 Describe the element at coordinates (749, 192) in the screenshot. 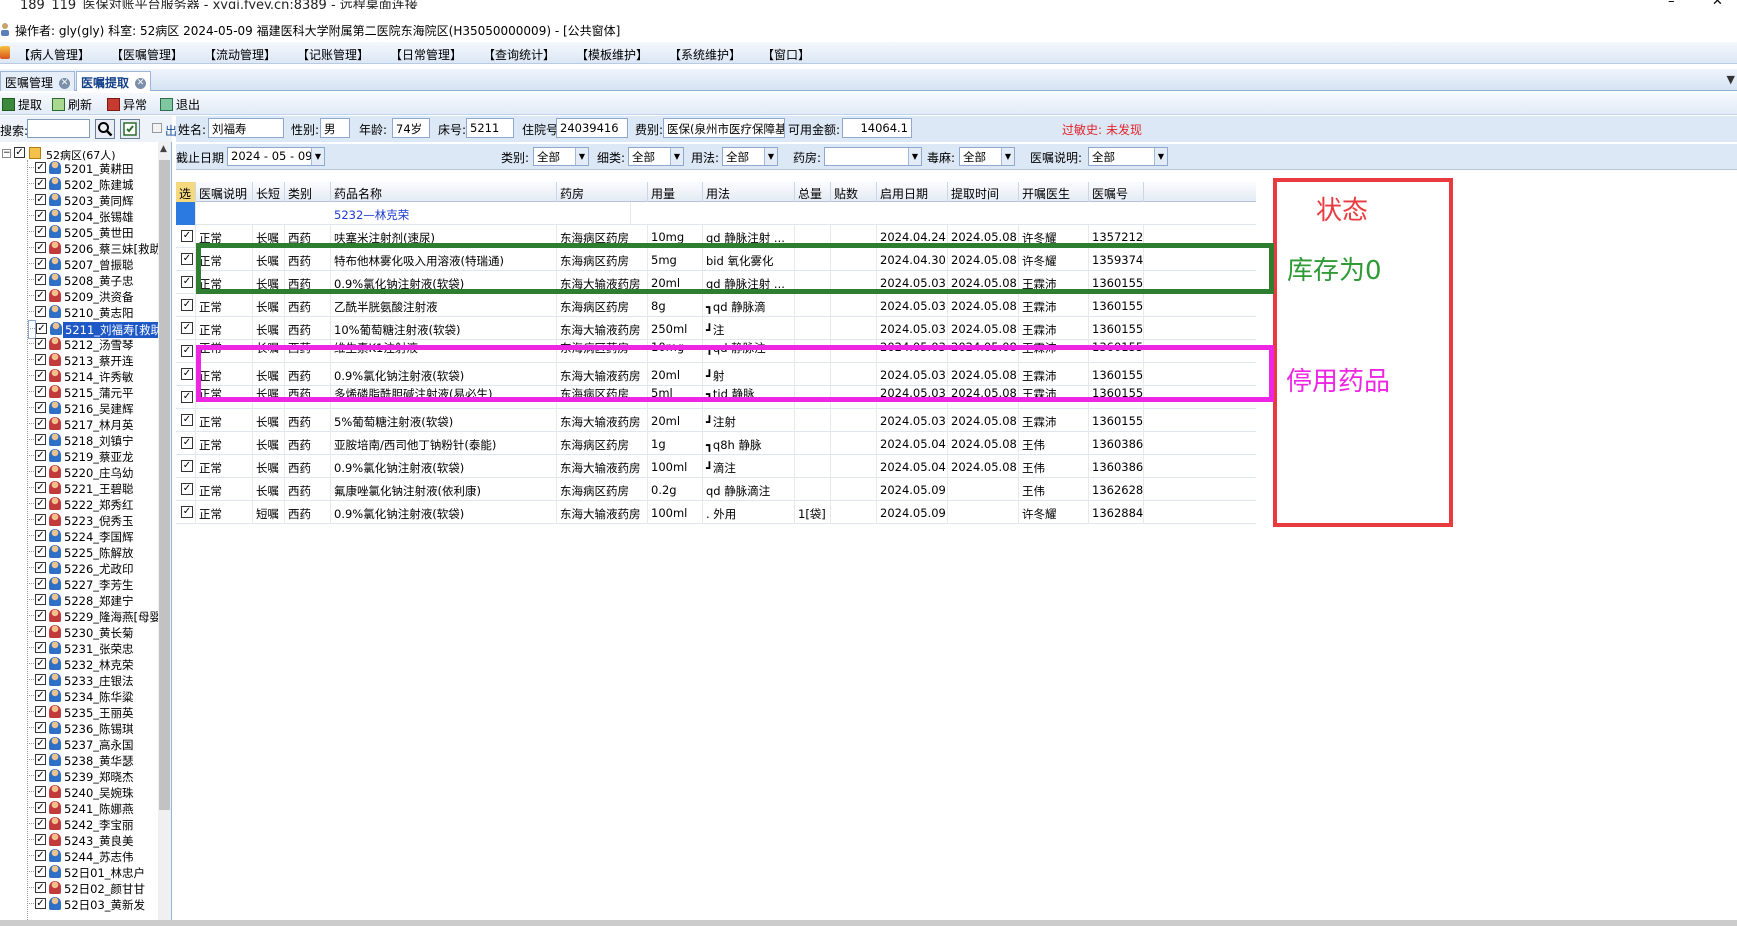

I see `column-header-usage: 用法` at that location.